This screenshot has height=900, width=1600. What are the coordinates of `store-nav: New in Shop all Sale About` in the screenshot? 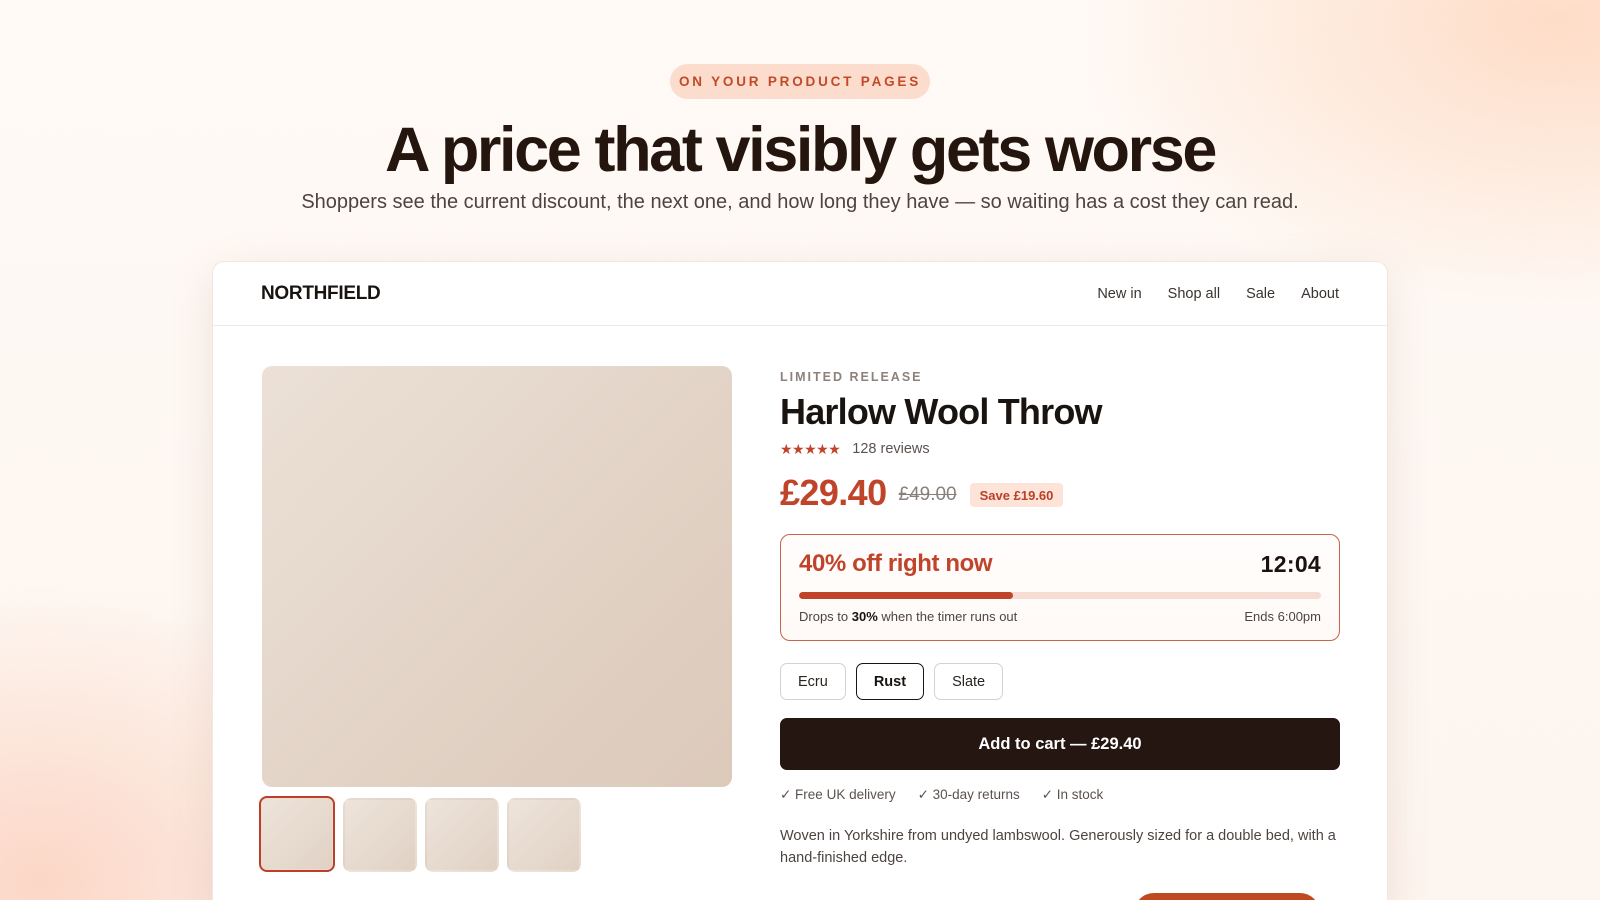 It's located at (1218, 294).